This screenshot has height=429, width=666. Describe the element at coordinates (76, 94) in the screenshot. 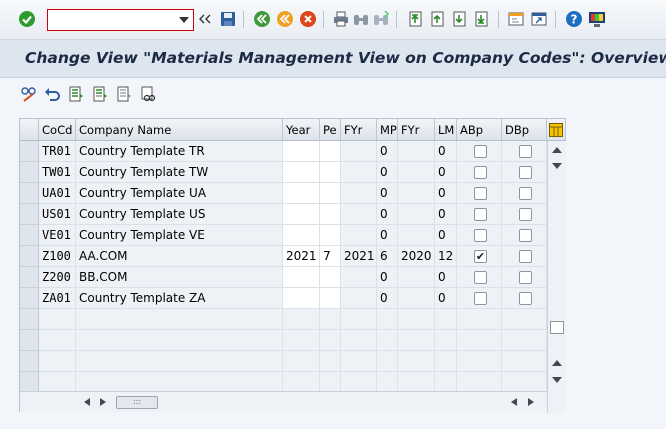

I see `select-all-icon` at that location.